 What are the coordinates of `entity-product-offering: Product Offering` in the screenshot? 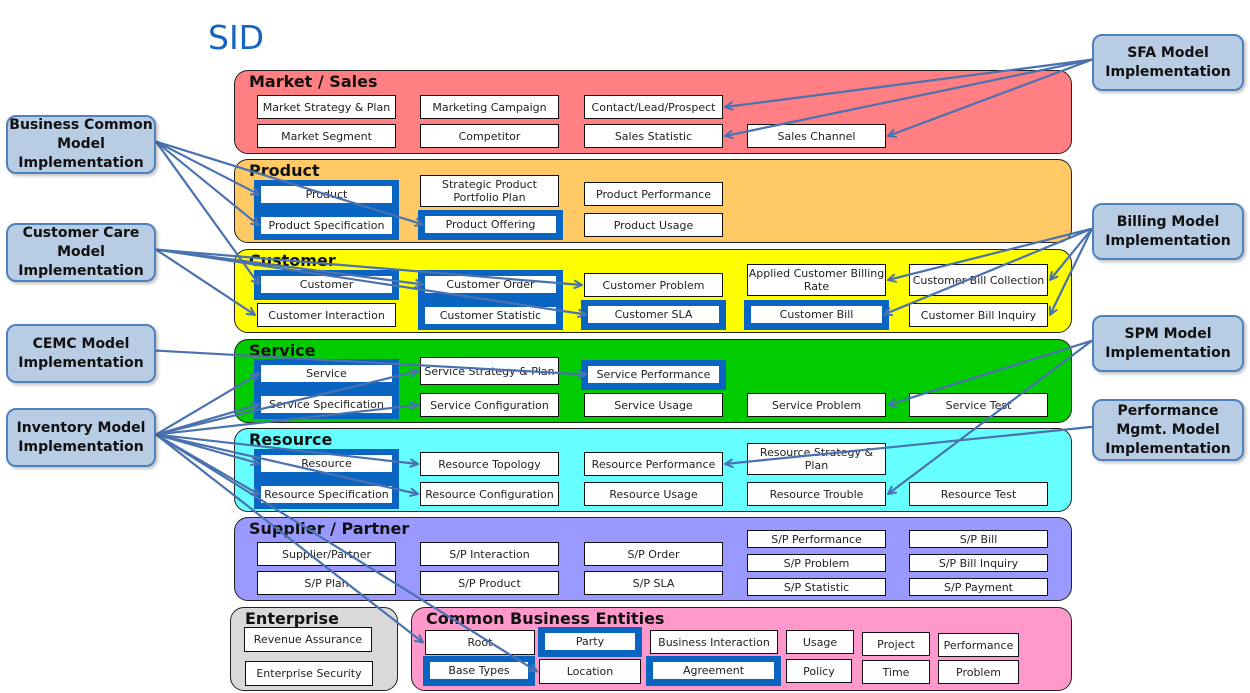 It's located at (490, 225).